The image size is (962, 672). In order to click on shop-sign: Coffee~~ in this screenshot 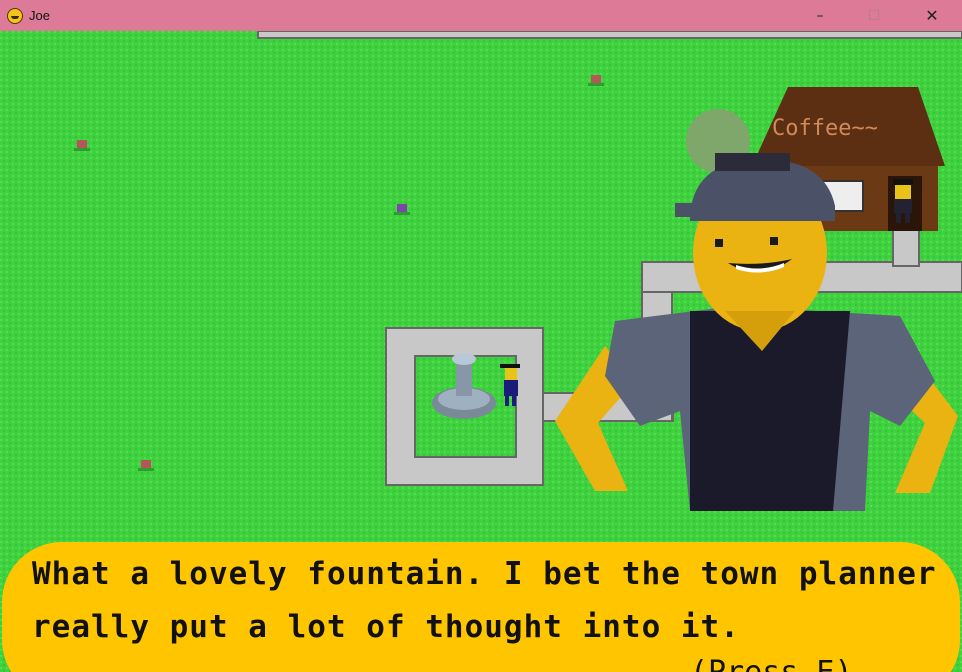, I will do `click(825, 128)`.